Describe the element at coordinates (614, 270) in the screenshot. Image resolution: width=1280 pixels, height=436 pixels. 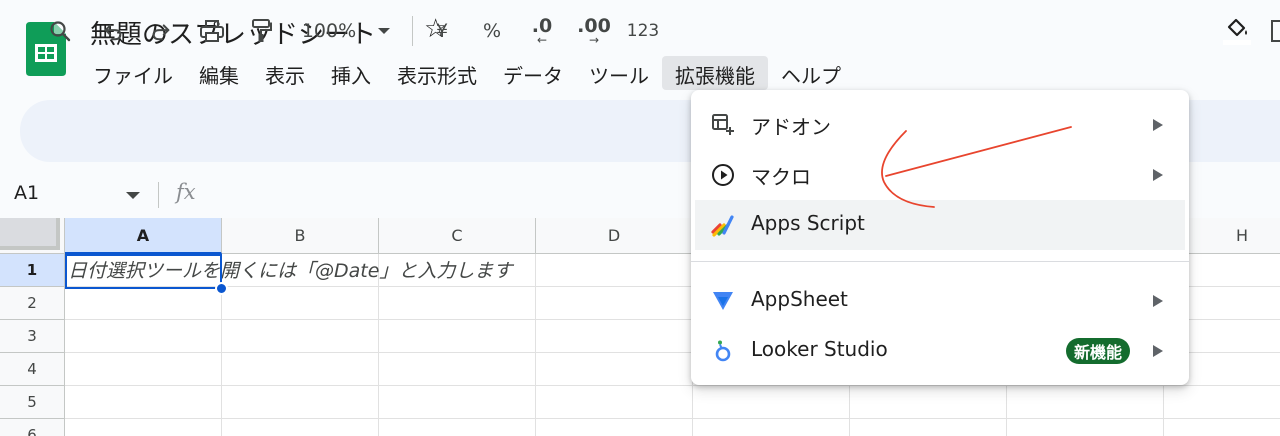
I see `cell-d1` at that location.